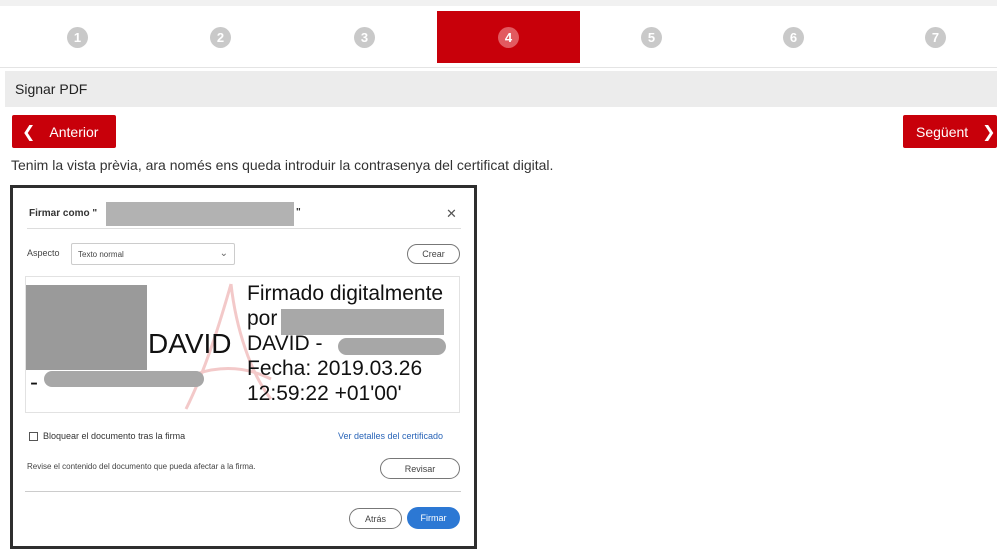 The image size is (997, 554). What do you see at coordinates (74, 131) in the screenshot?
I see `previous-button-label: Anterior` at bounding box center [74, 131].